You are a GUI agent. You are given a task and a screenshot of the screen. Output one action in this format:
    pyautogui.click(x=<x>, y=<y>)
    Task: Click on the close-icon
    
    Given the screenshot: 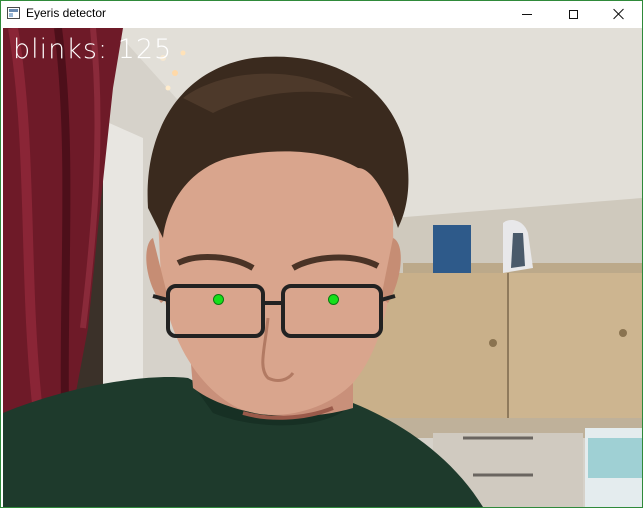 What is the action you would take?
    pyautogui.click(x=619, y=14)
    